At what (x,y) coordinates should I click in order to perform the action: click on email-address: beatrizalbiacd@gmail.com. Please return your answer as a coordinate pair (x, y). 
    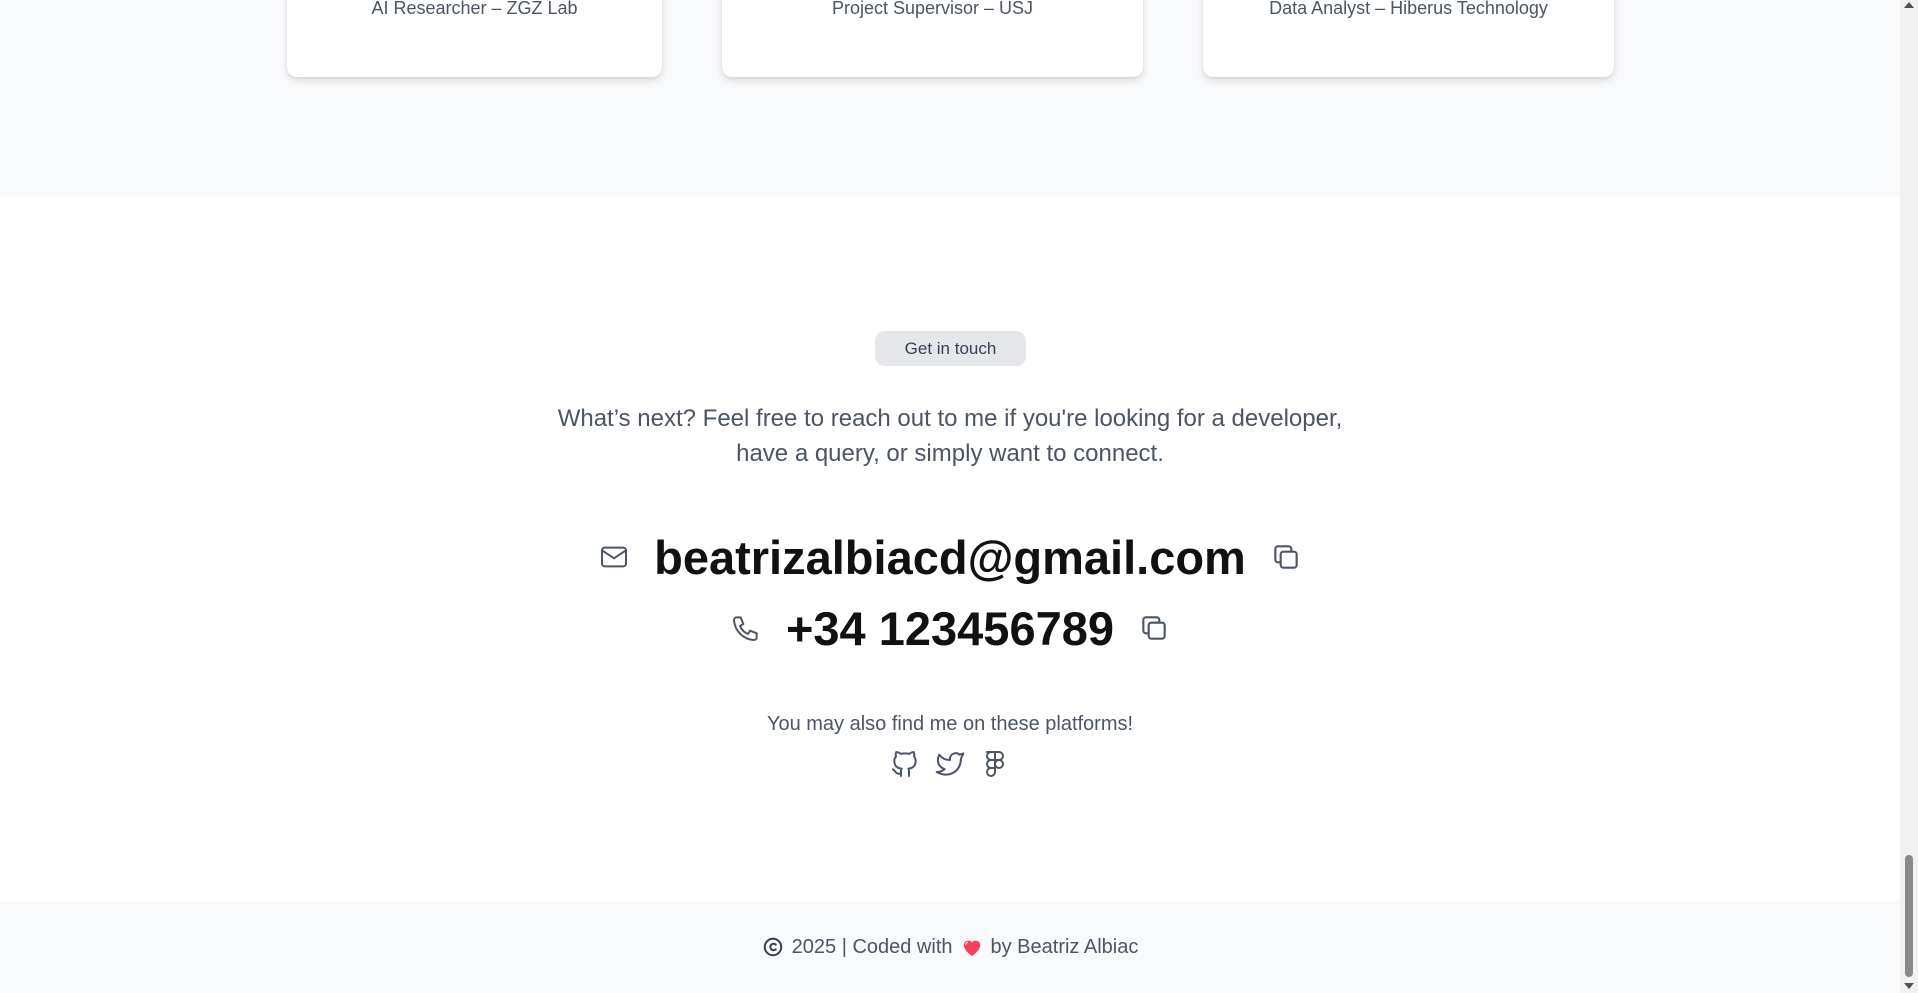
    Looking at the image, I should click on (950, 557).